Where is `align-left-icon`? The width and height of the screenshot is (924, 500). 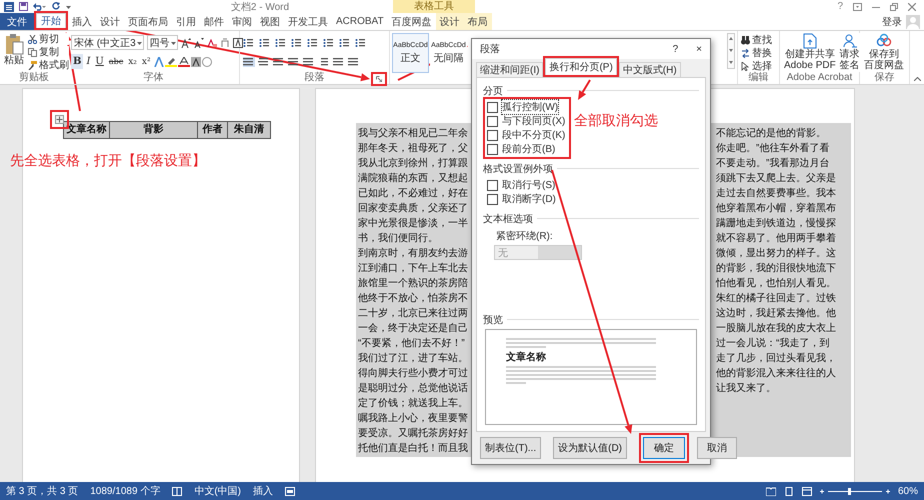
align-left-icon is located at coordinates (249, 61).